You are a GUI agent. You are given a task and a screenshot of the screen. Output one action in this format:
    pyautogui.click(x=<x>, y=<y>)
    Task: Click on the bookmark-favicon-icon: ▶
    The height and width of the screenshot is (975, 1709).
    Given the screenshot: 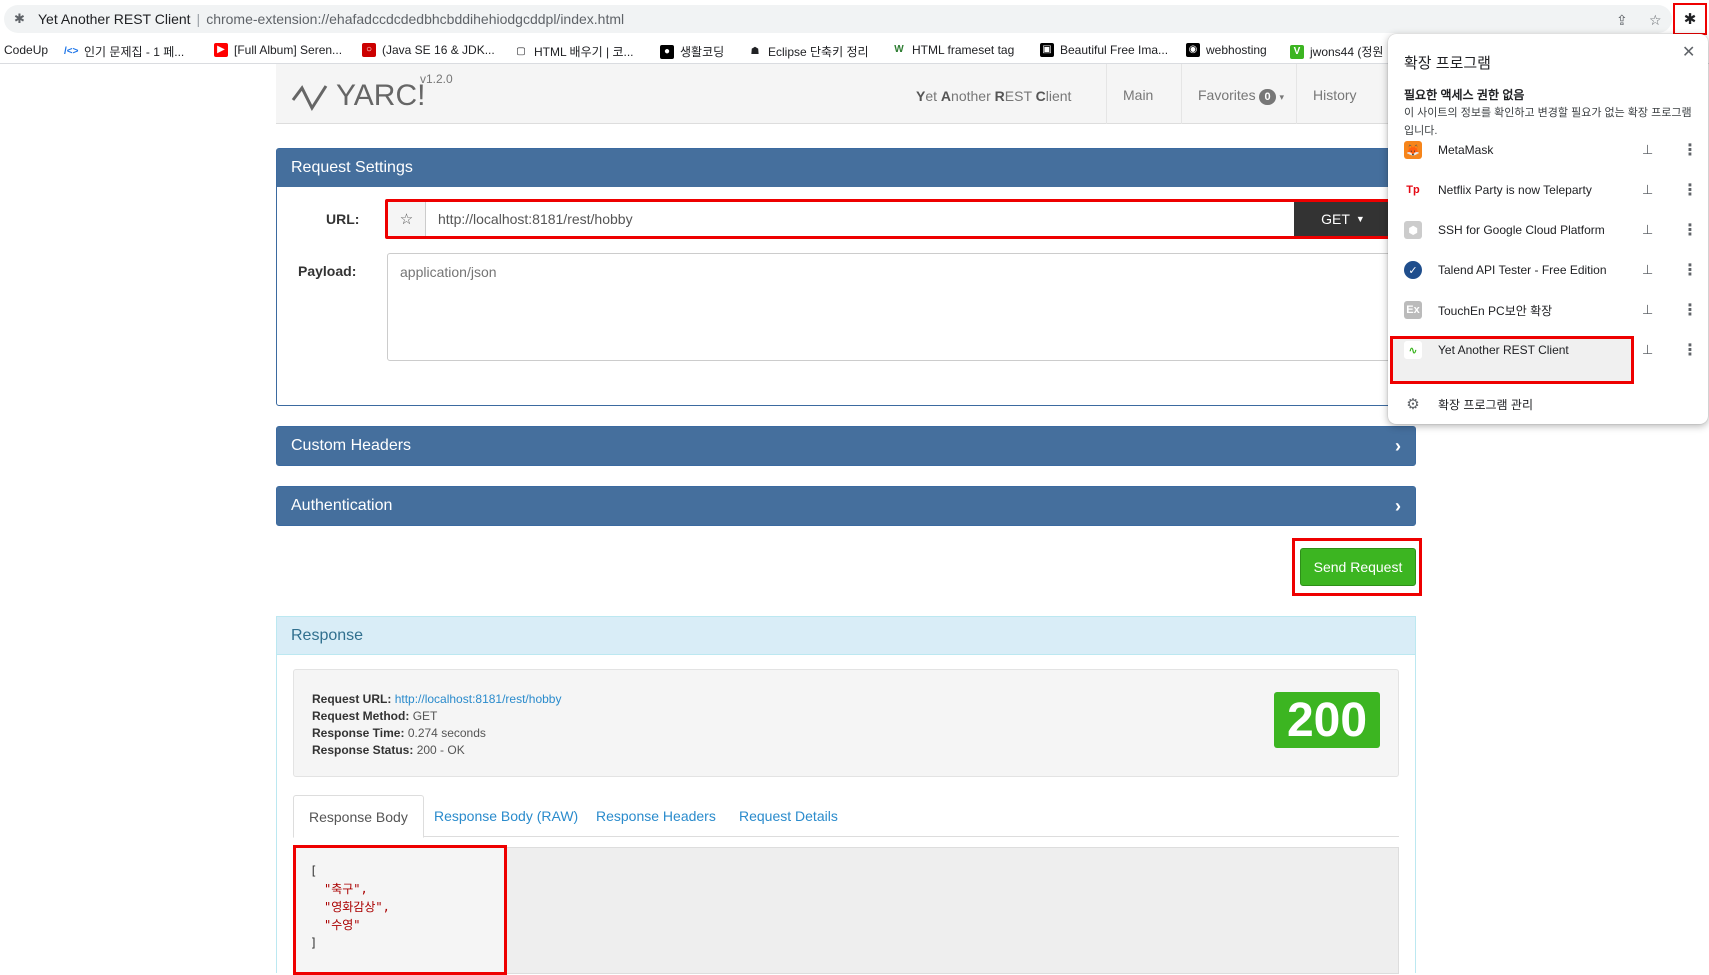 What is the action you would take?
    pyautogui.click(x=221, y=50)
    